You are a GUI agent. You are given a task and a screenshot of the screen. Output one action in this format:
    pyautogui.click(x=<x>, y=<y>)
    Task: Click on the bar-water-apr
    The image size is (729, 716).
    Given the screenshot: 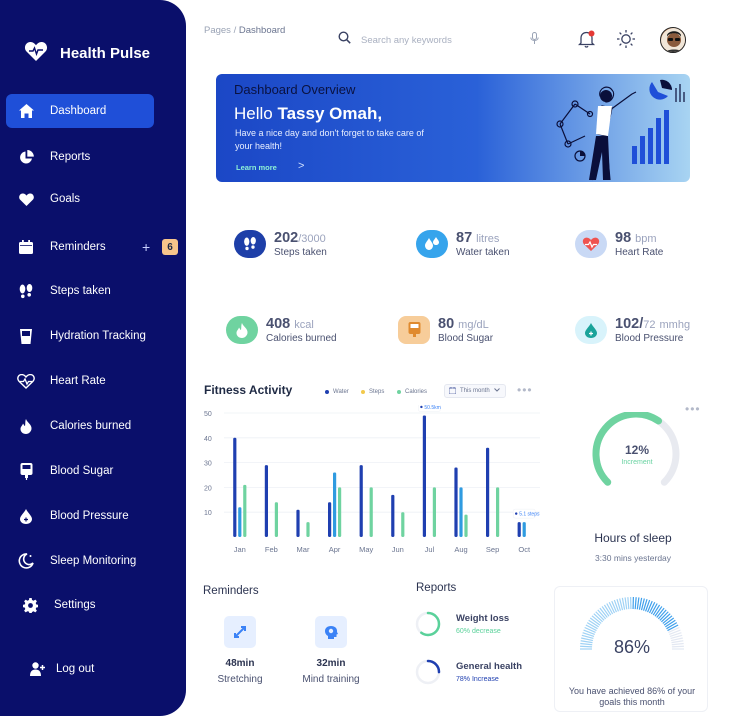 What is the action you would take?
    pyautogui.click(x=330, y=519)
    